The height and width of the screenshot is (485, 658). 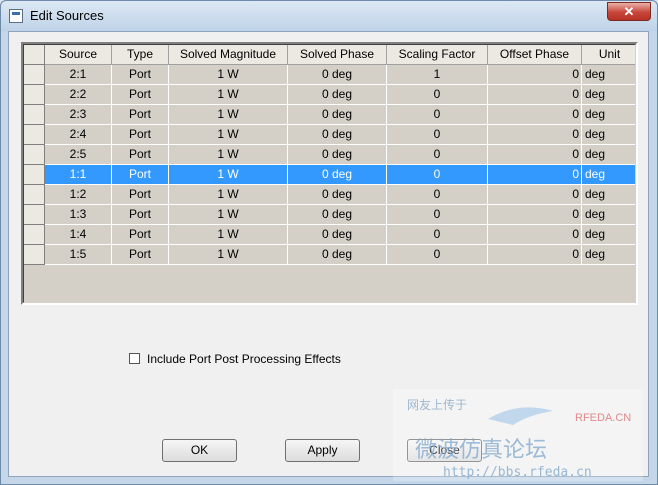 I want to click on grid-row: 2:1 Port 1 W0 deg 1 0 deg, so click(x=329, y=75).